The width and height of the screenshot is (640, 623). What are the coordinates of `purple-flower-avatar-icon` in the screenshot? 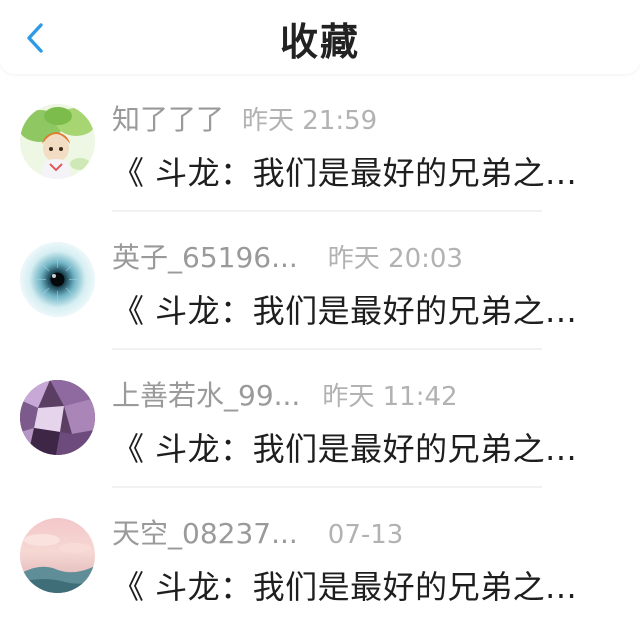 It's located at (57, 417).